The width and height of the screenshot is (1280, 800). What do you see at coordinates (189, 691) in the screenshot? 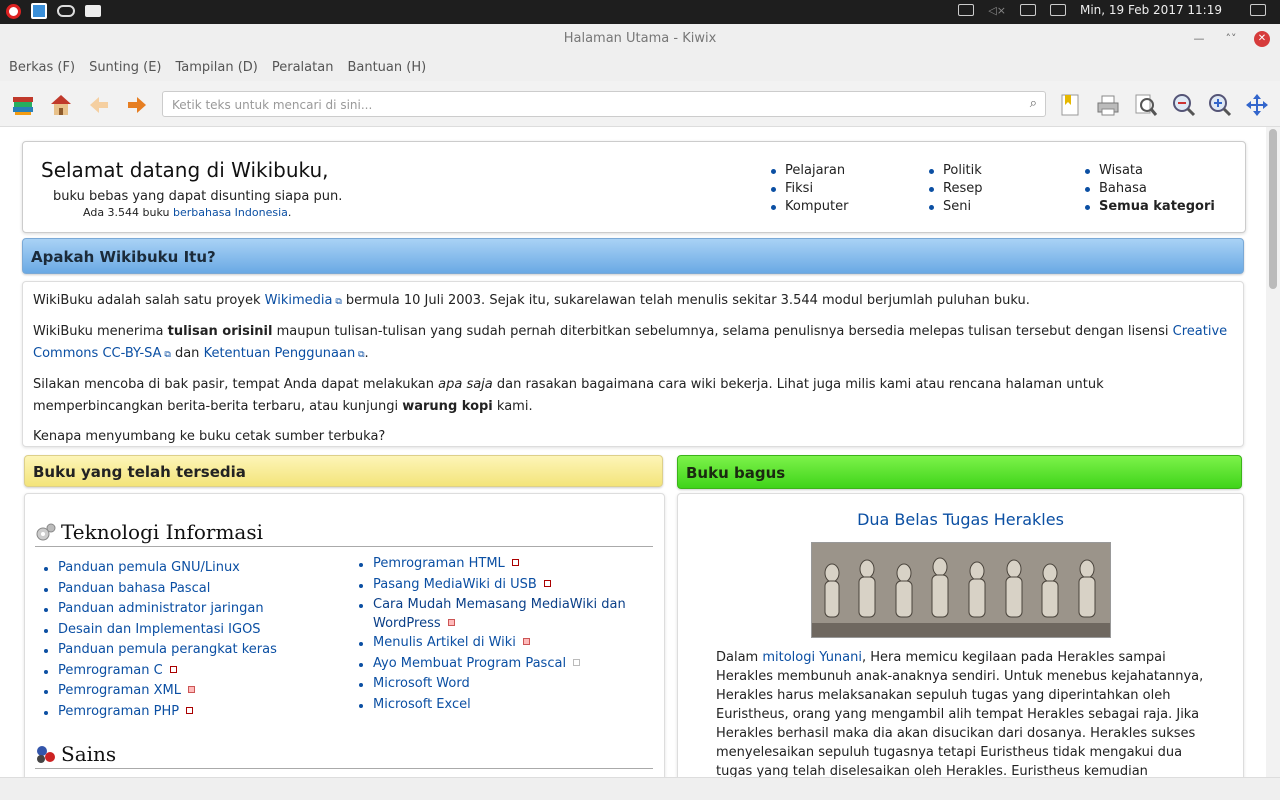
I see `book-link: Pemrograman XML` at bounding box center [189, 691].